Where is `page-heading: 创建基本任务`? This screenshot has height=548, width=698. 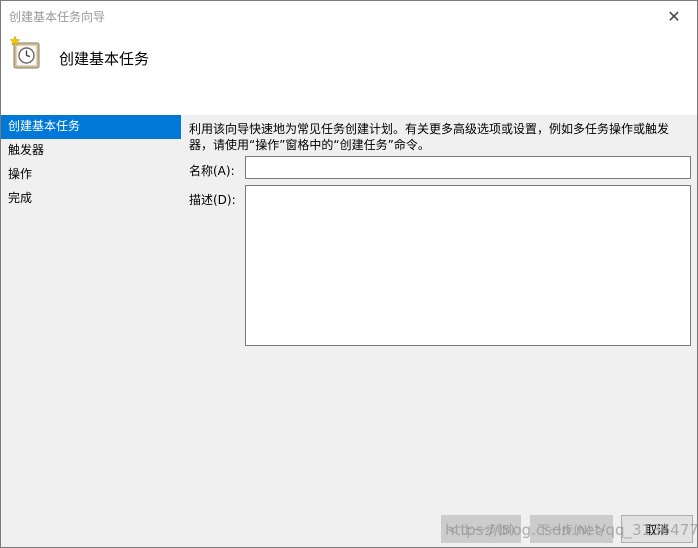 page-heading: 创建基本任务 is located at coordinates (104, 59).